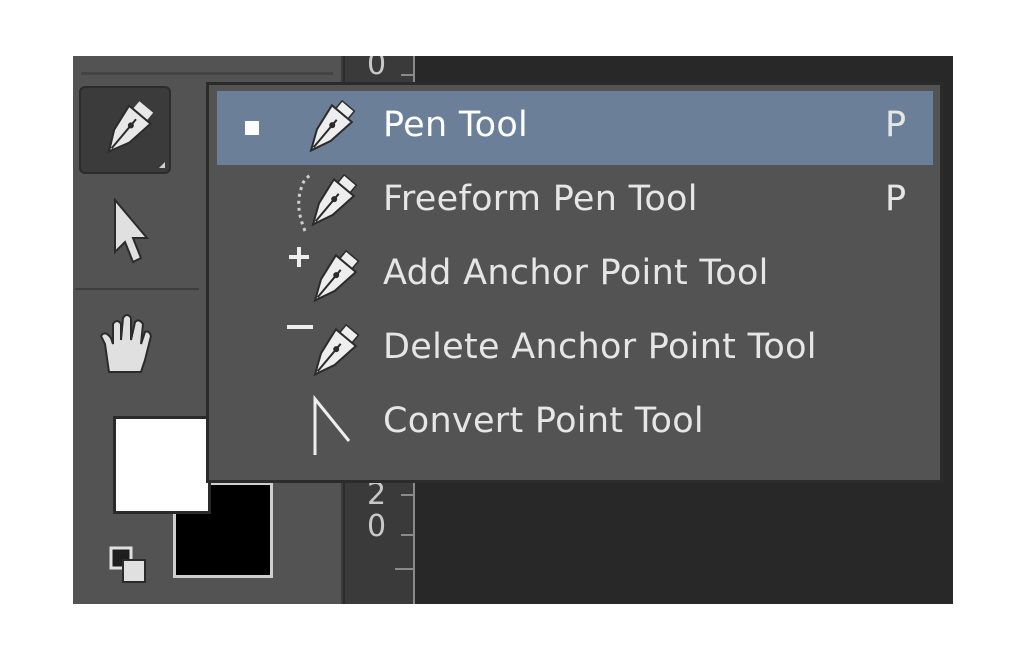 This screenshot has width=1024, height=660. What do you see at coordinates (132, 230) in the screenshot?
I see `arrow-icon` at bounding box center [132, 230].